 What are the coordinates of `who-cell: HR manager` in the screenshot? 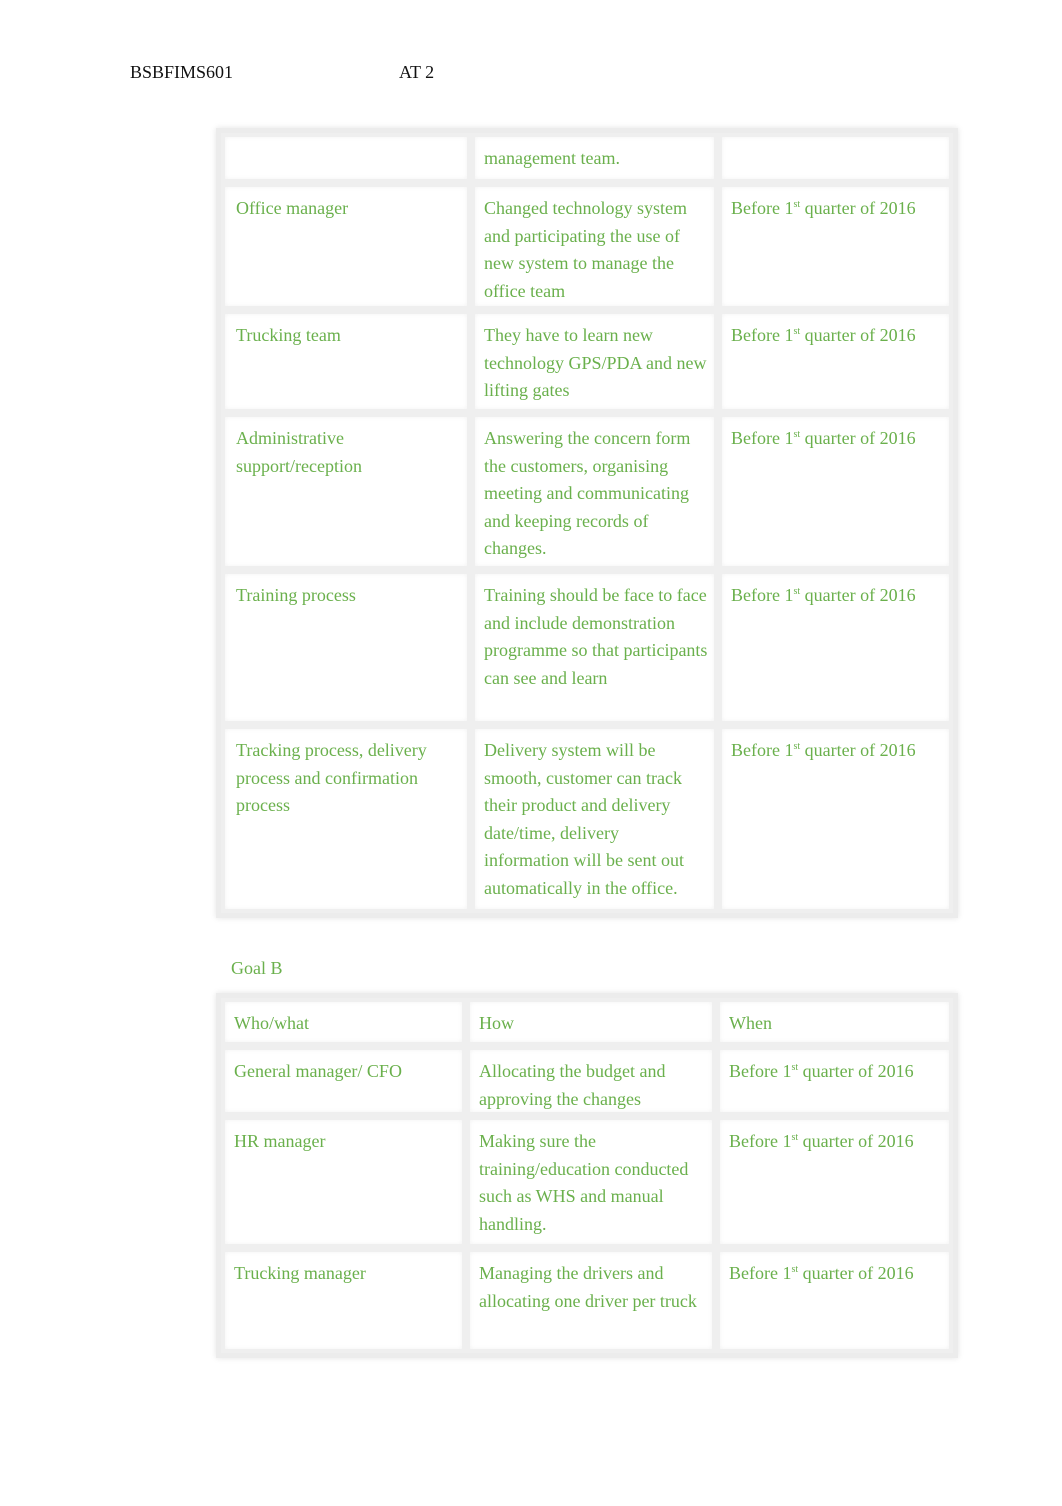 It's located at (343, 1182).